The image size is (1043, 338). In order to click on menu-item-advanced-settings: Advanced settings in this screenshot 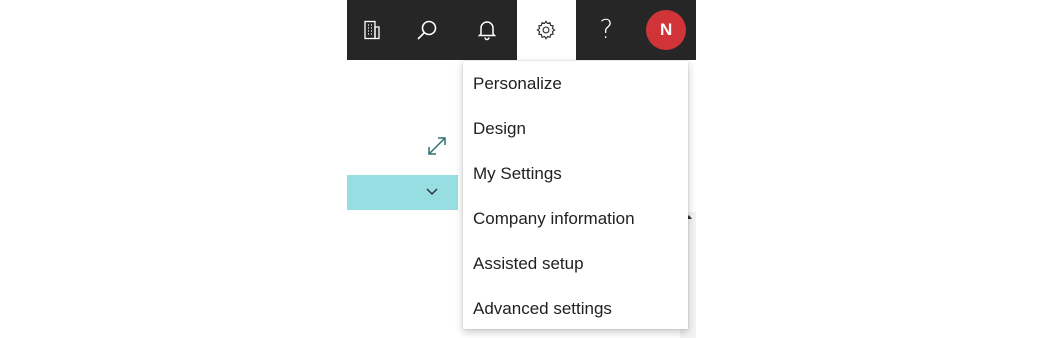, I will do `click(575, 308)`.